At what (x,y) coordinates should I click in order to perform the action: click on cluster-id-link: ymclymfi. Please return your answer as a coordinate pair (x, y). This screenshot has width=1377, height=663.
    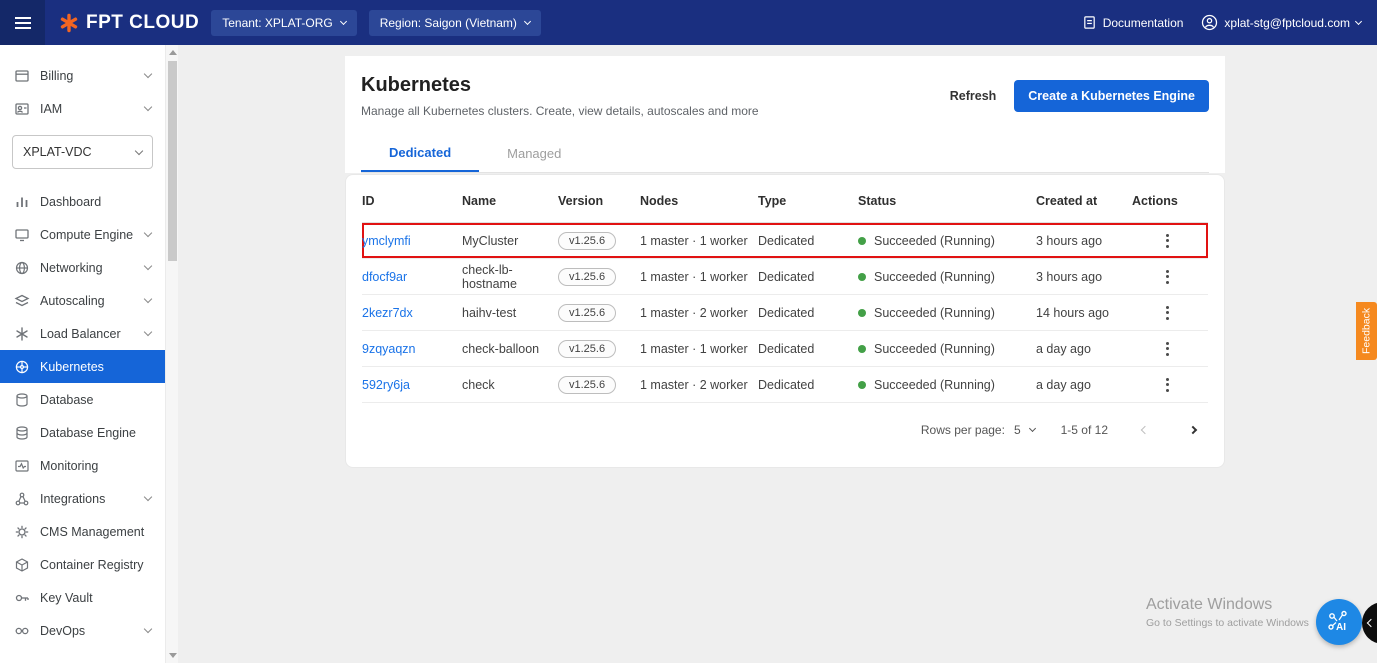
    Looking at the image, I should click on (386, 241).